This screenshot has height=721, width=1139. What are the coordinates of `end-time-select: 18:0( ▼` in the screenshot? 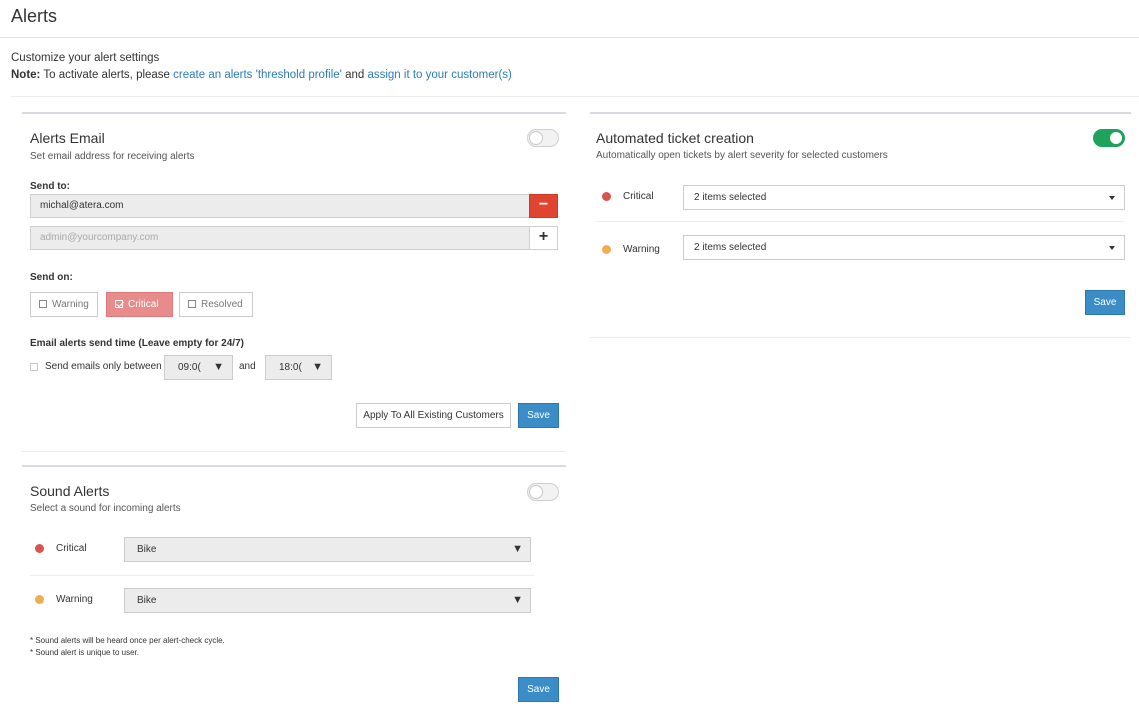 It's located at (298, 367).